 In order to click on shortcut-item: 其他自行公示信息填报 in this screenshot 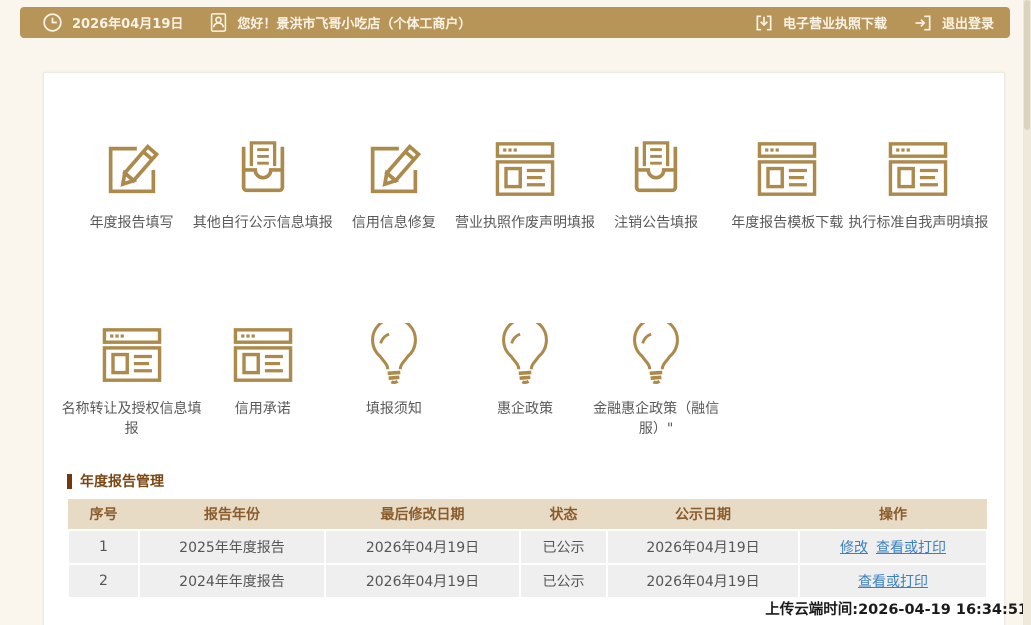, I will do `click(263, 182)`.